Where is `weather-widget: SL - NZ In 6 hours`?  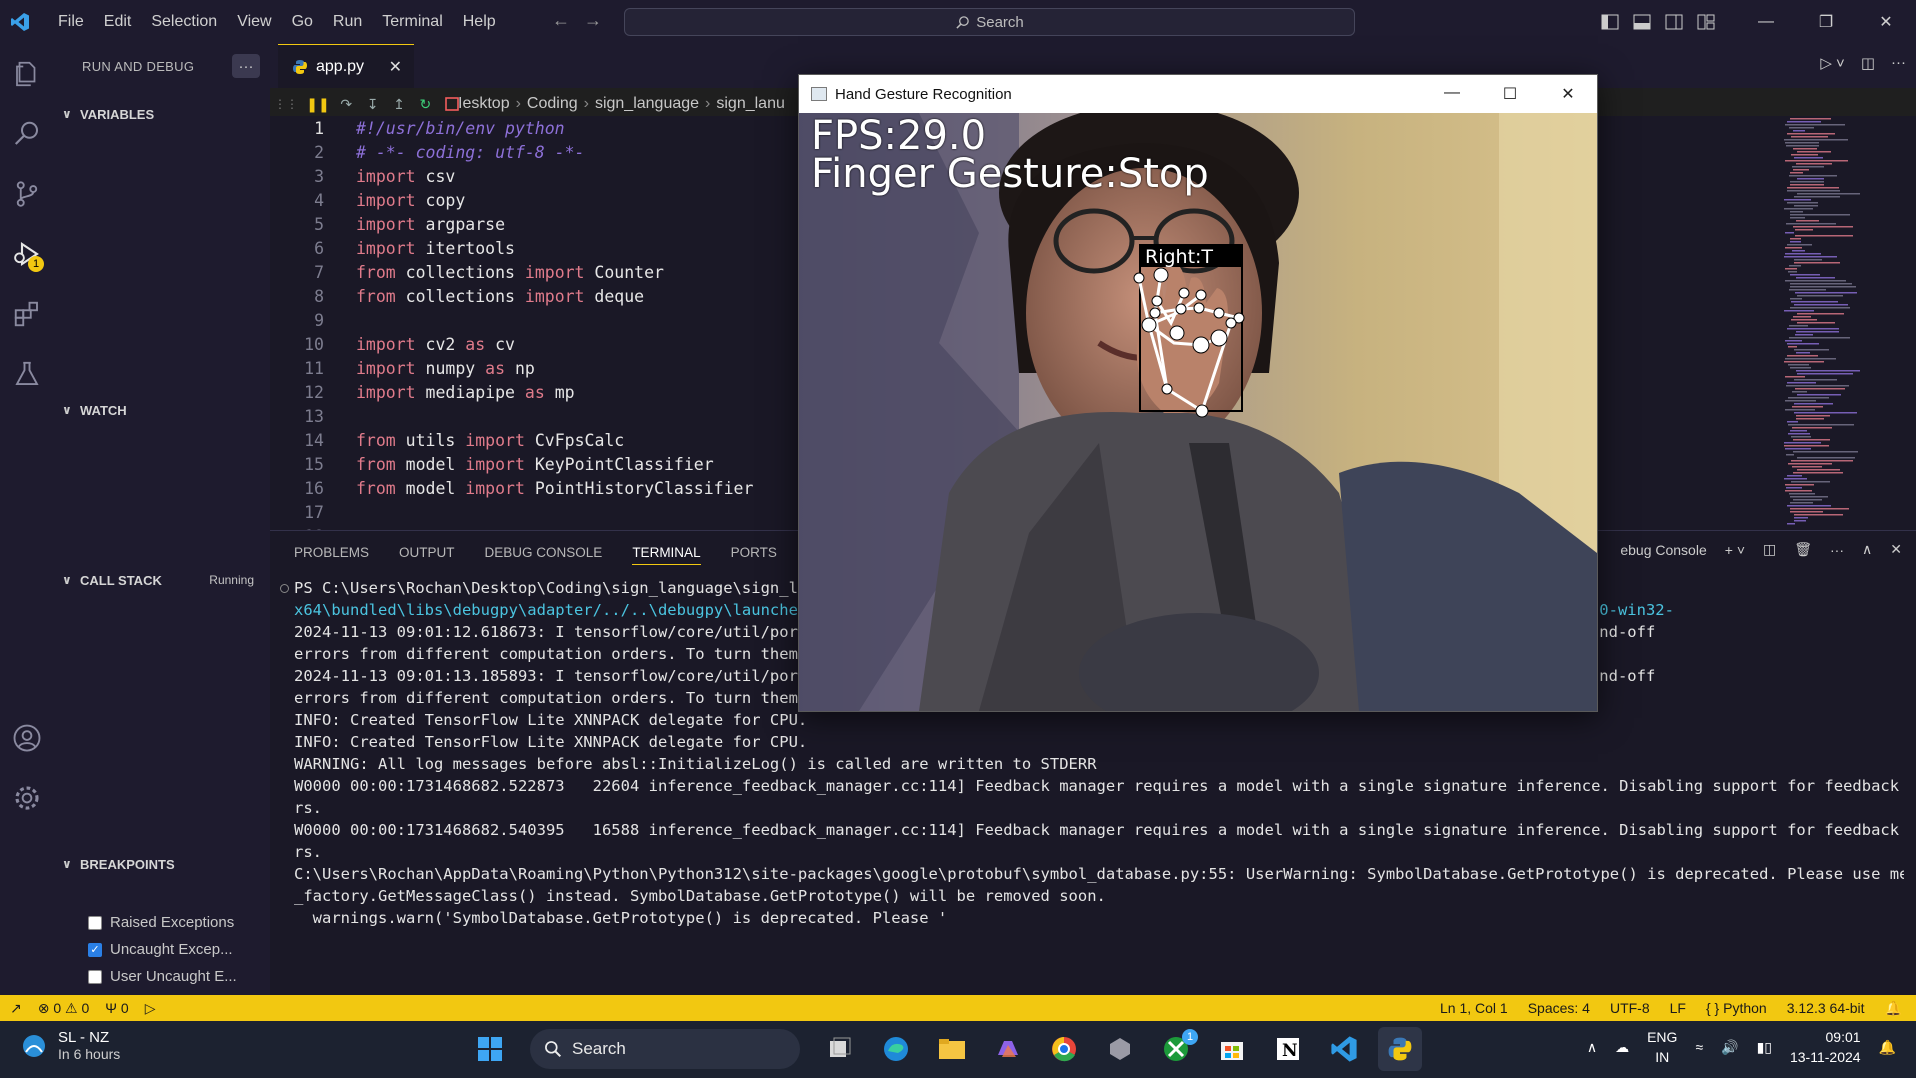
weather-widget: SL - NZ In 6 hours is located at coordinates (70, 1045).